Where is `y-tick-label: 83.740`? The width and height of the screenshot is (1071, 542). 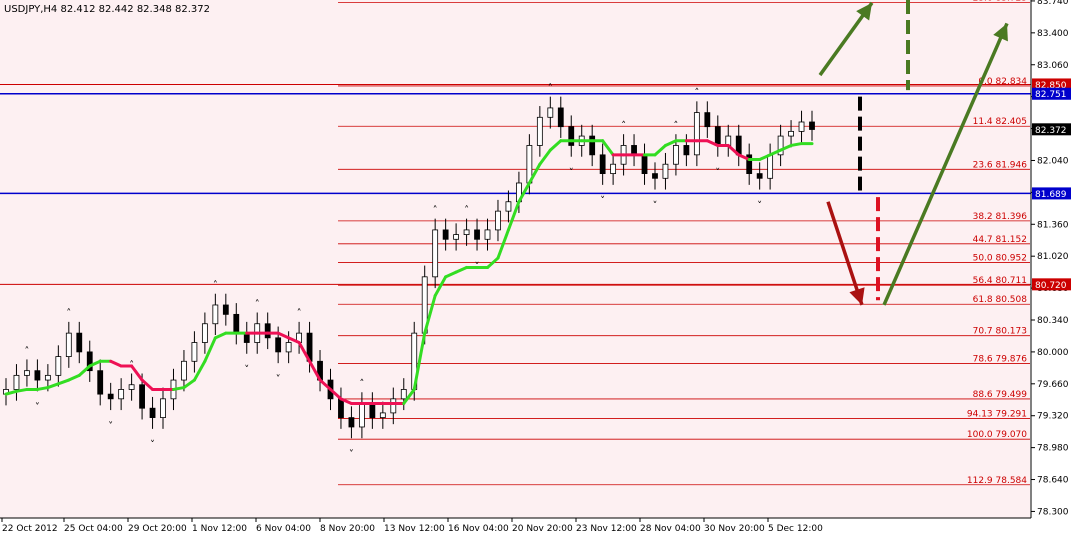 y-tick-label: 83.740 is located at coordinates (1053, 3).